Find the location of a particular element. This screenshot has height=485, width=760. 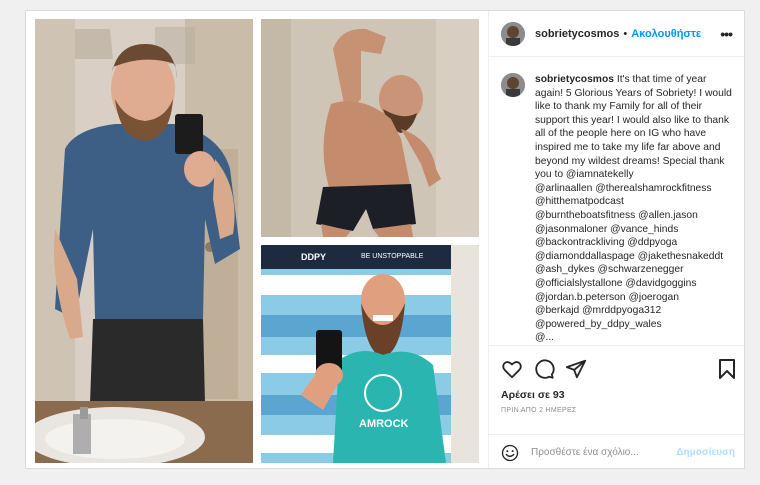

flex-photo is located at coordinates (370, 128).